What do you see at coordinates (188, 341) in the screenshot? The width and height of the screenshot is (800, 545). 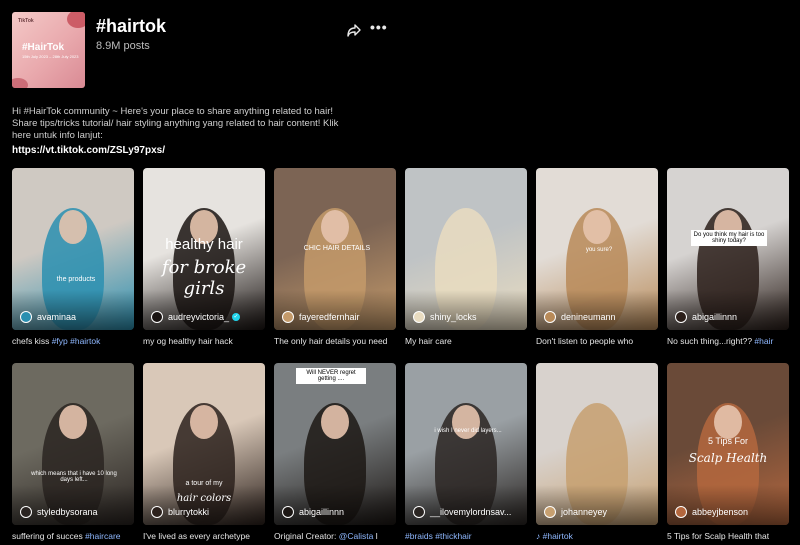 I see `caption-text: my og healthy hair hack` at bounding box center [188, 341].